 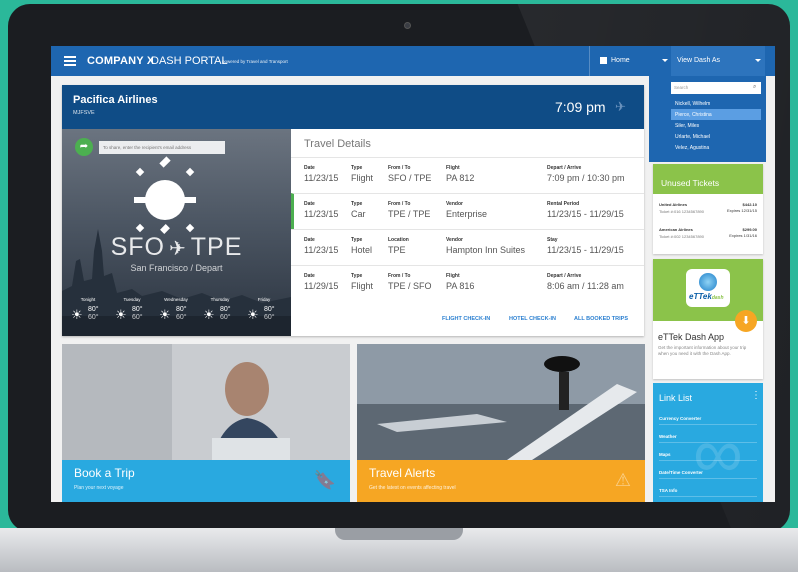 What do you see at coordinates (586, 178) in the screenshot?
I see `cell-period: 7:09 pm / 10:30 pm` at bounding box center [586, 178].